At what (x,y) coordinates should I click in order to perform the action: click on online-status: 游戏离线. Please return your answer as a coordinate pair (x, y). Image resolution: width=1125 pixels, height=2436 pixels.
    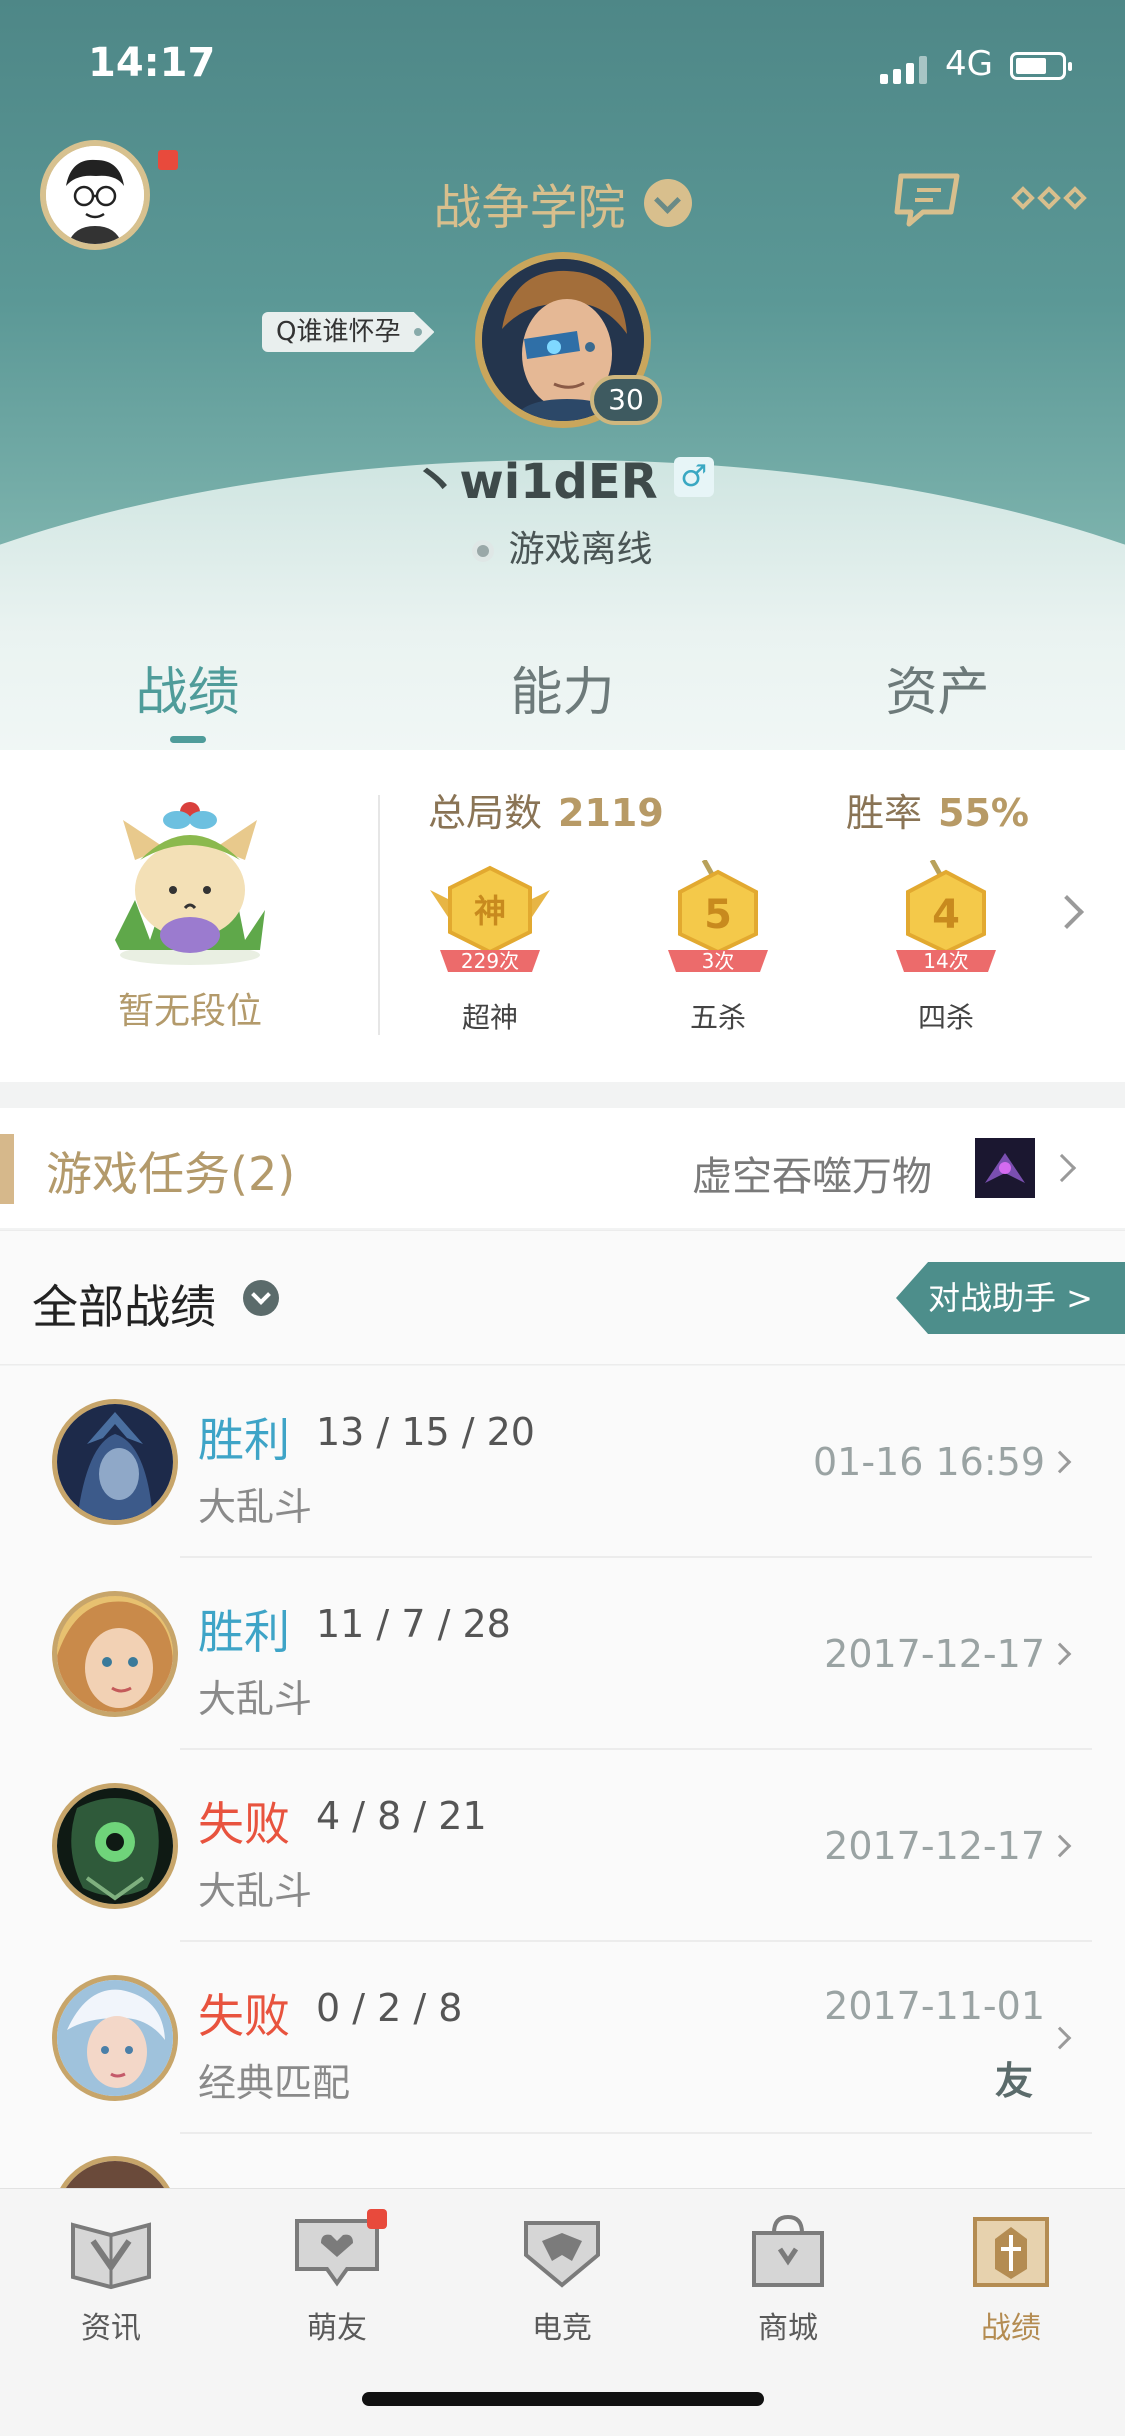
    Looking at the image, I should click on (562, 546).